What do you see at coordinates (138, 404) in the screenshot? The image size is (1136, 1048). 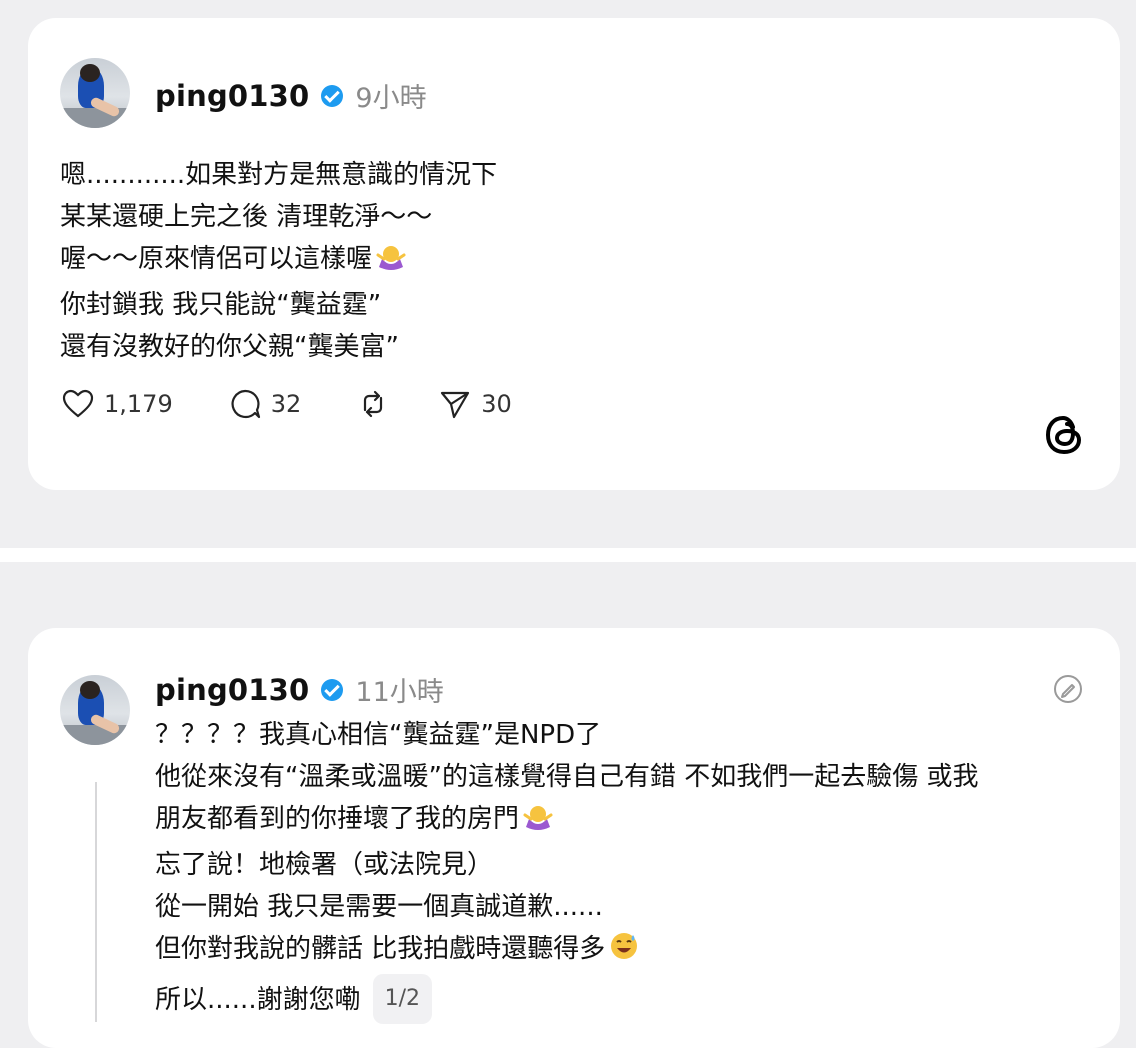 I see `like-count: 1,179` at bounding box center [138, 404].